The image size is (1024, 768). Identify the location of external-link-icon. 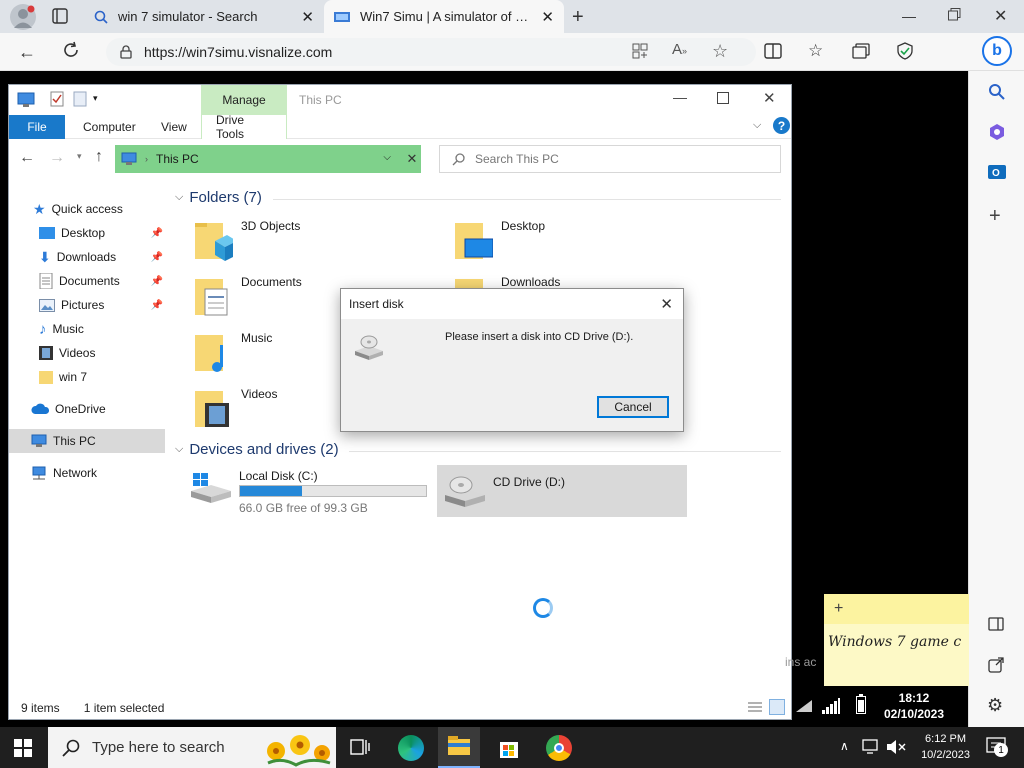
(996, 665).